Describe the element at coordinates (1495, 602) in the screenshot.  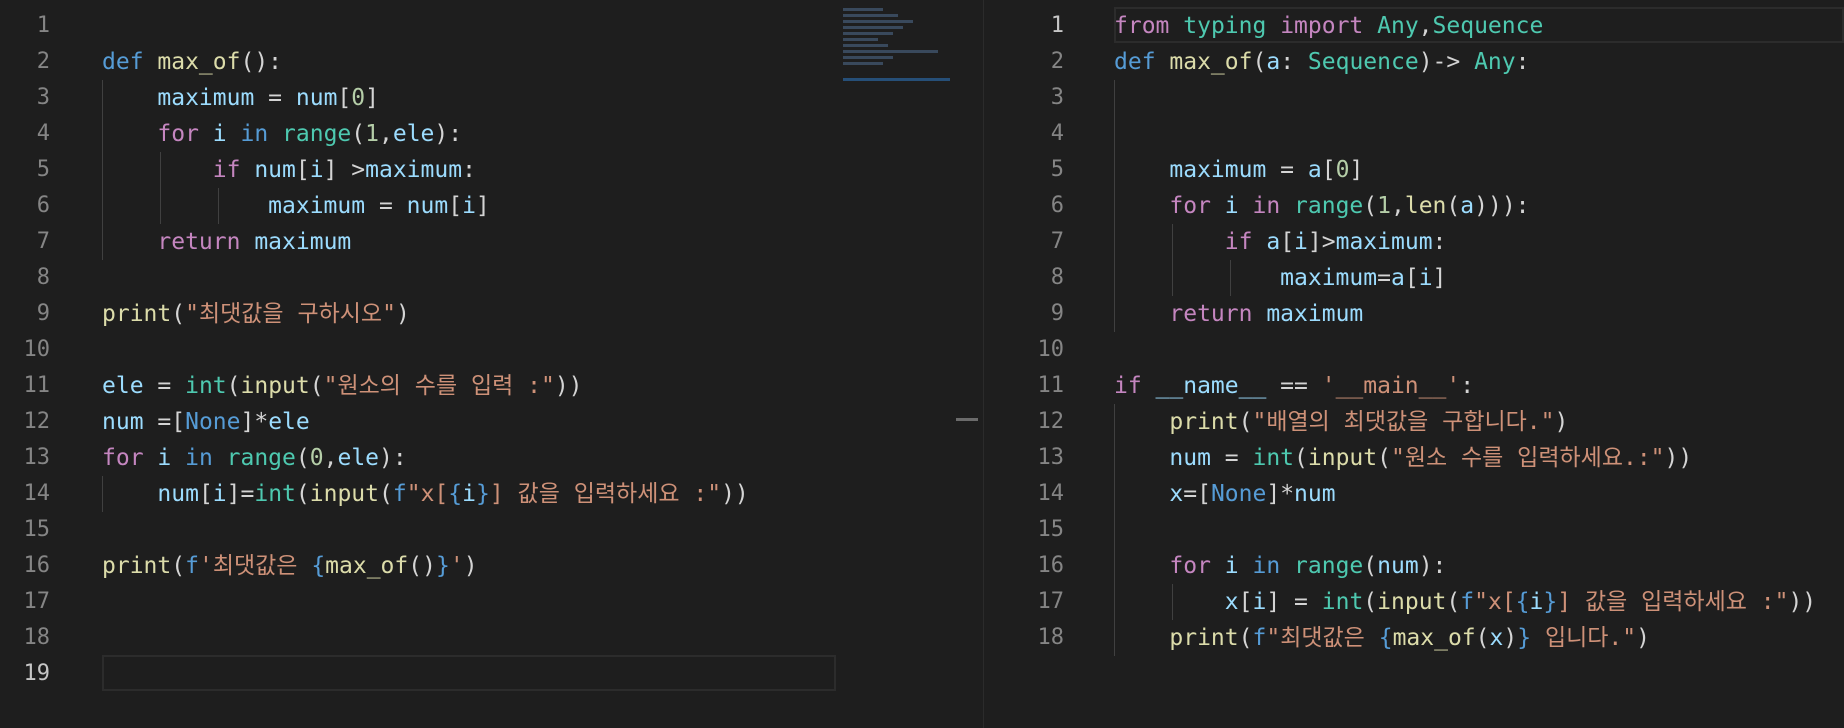
I see `code-token: "x[` at that location.